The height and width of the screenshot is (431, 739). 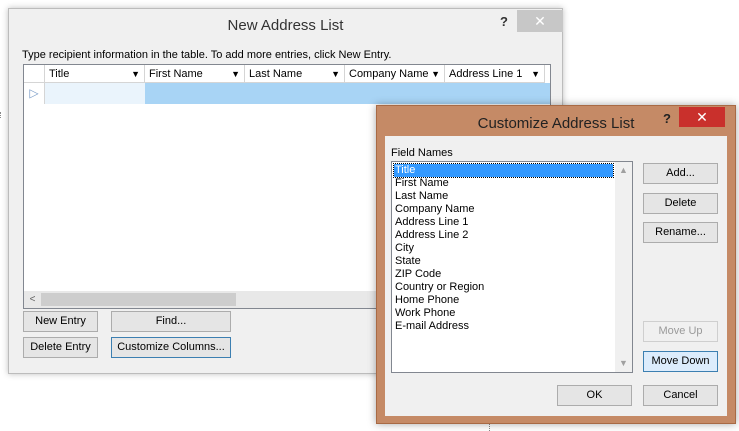 What do you see at coordinates (0, 115) in the screenshot?
I see `background-dotted-line` at bounding box center [0, 115].